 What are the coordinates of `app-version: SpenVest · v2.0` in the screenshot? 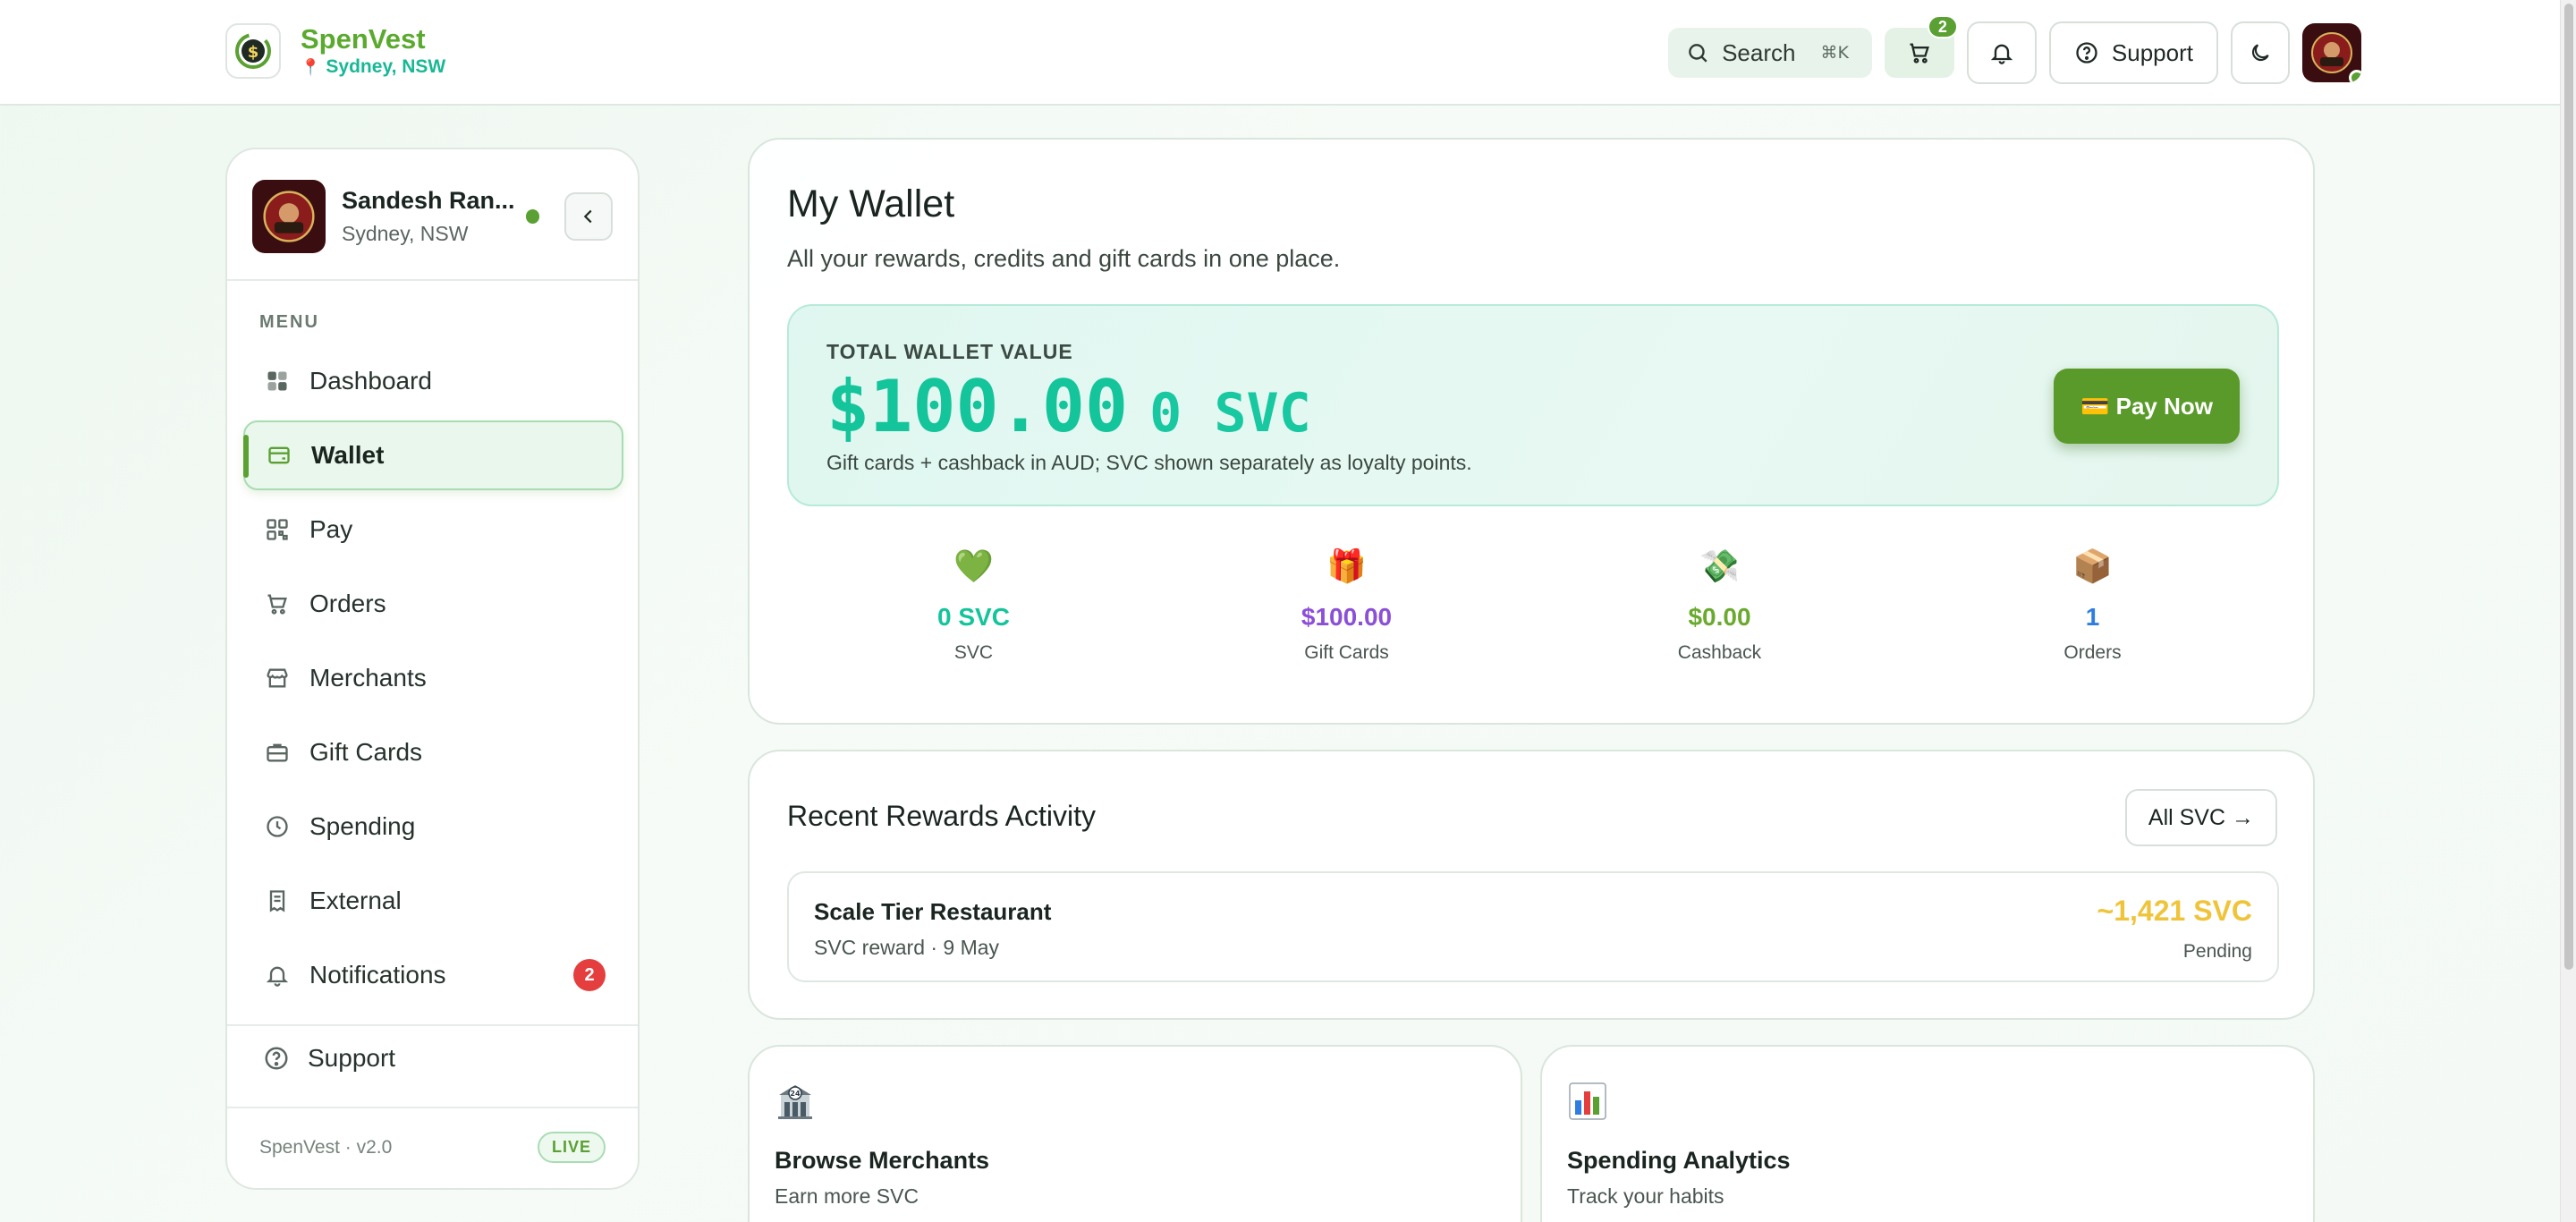 It's located at (326, 1147).